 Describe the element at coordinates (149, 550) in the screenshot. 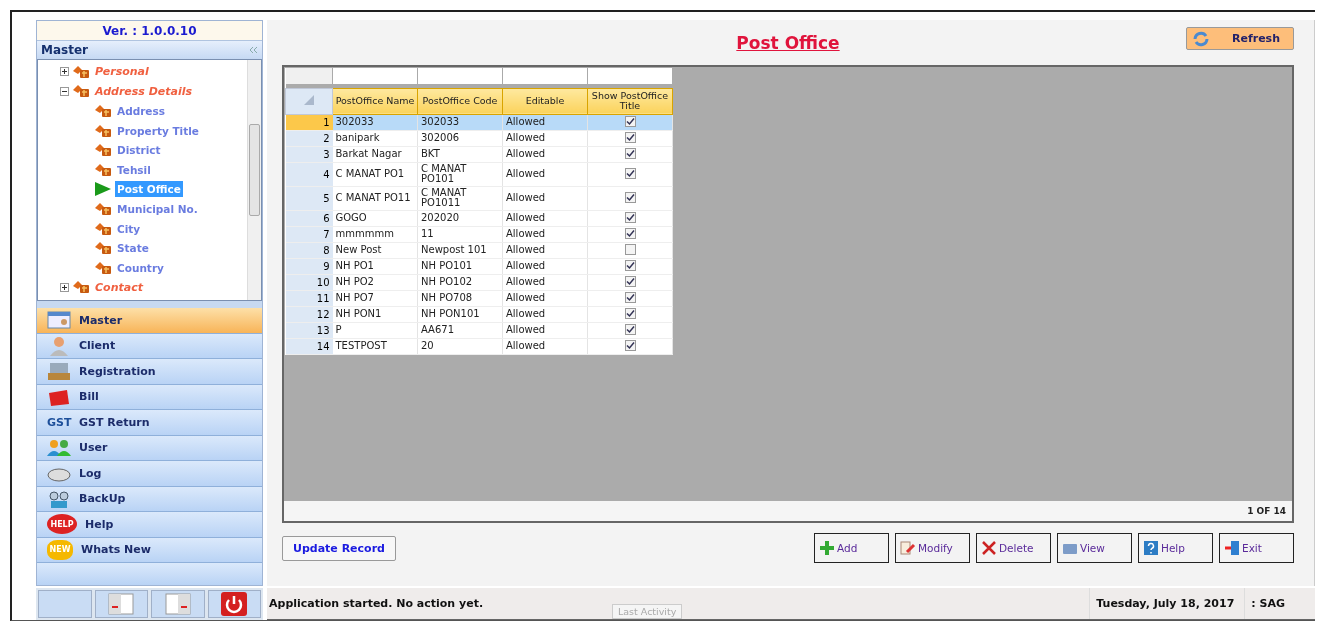

I see `nav-item: NEW Whats New` at that location.